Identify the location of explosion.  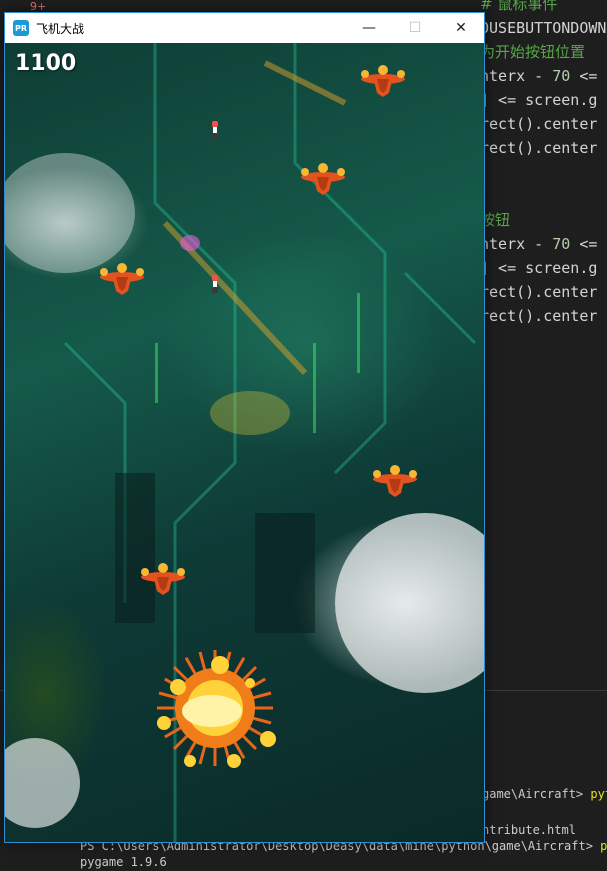
(215, 708).